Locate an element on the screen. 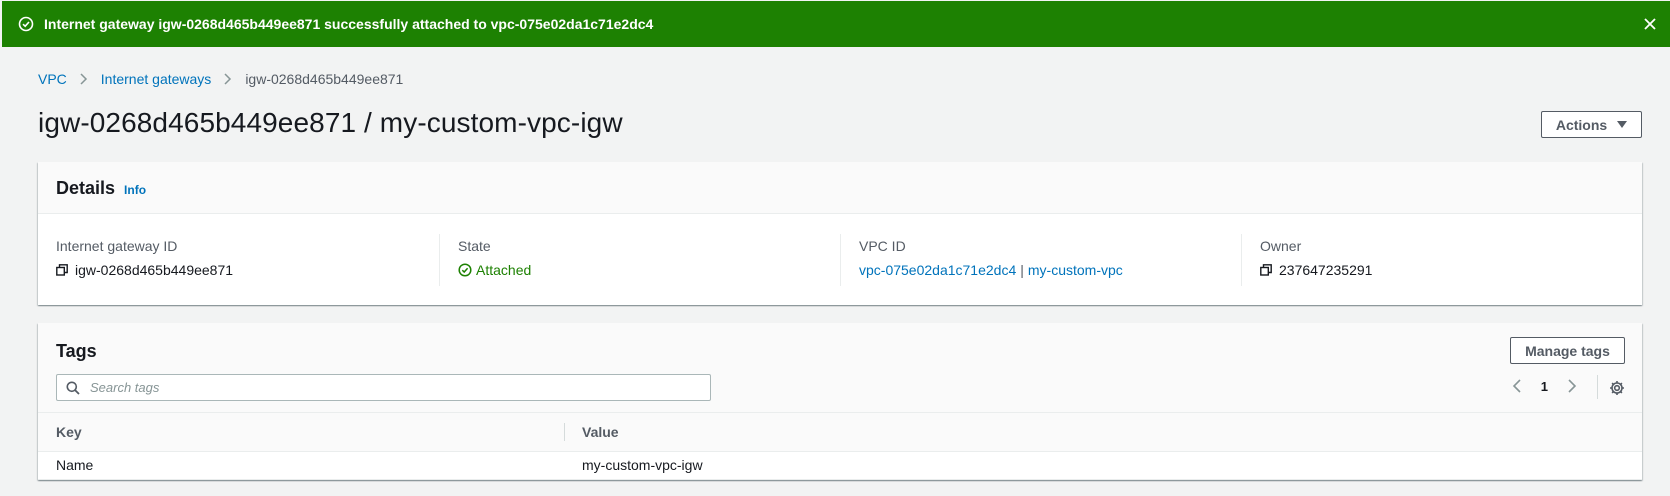  vpc-id-value: vpc-075e02da1c71e2dc4 | my-custom-vpc is located at coordinates (1041, 270).